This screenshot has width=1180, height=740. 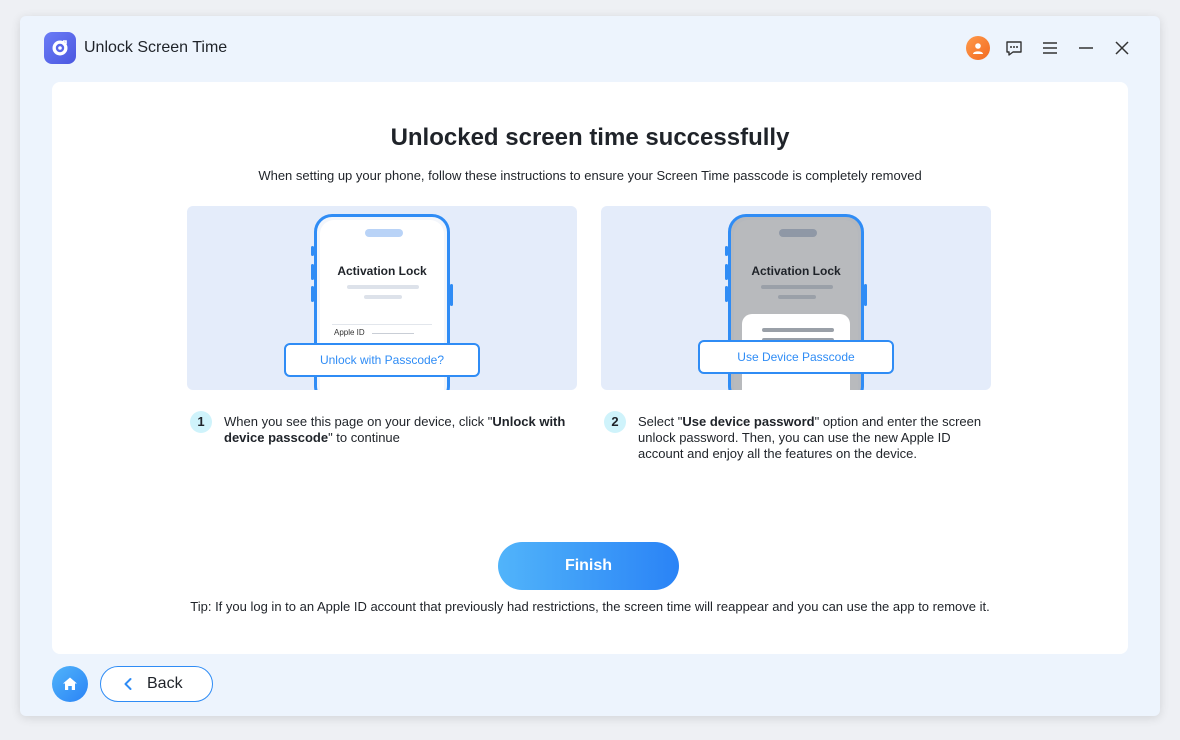 I want to click on page-title: Unlocked screen time successfully, so click(x=590, y=137).